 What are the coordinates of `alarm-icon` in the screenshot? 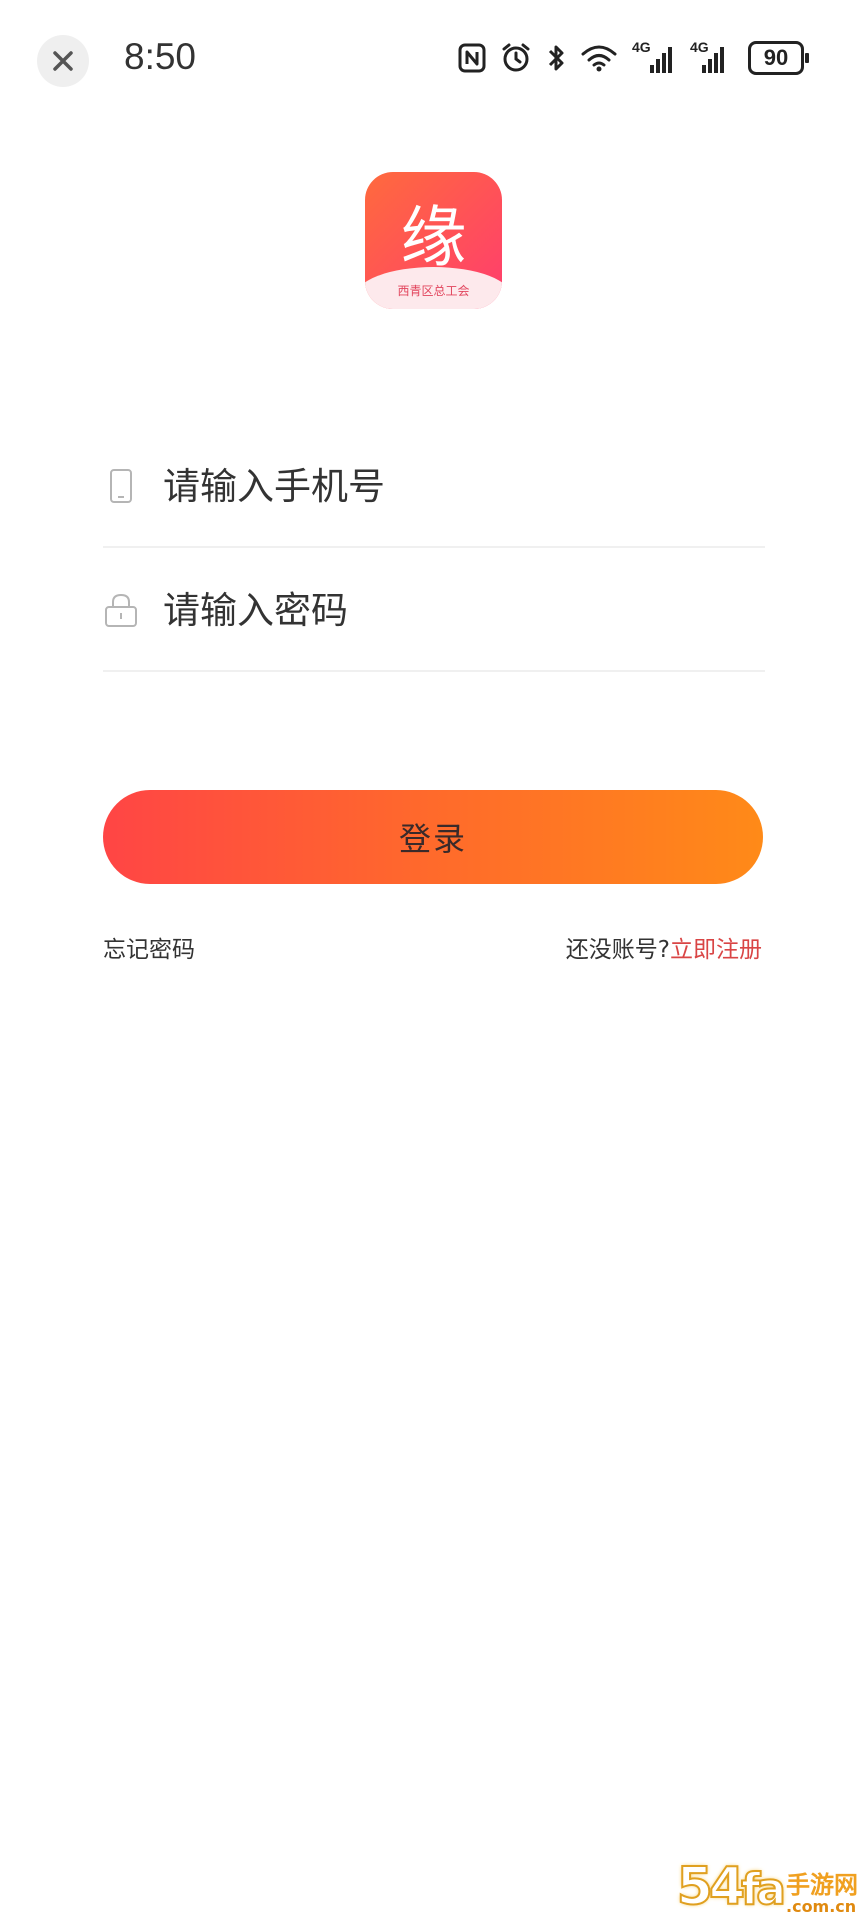 It's located at (516, 57).